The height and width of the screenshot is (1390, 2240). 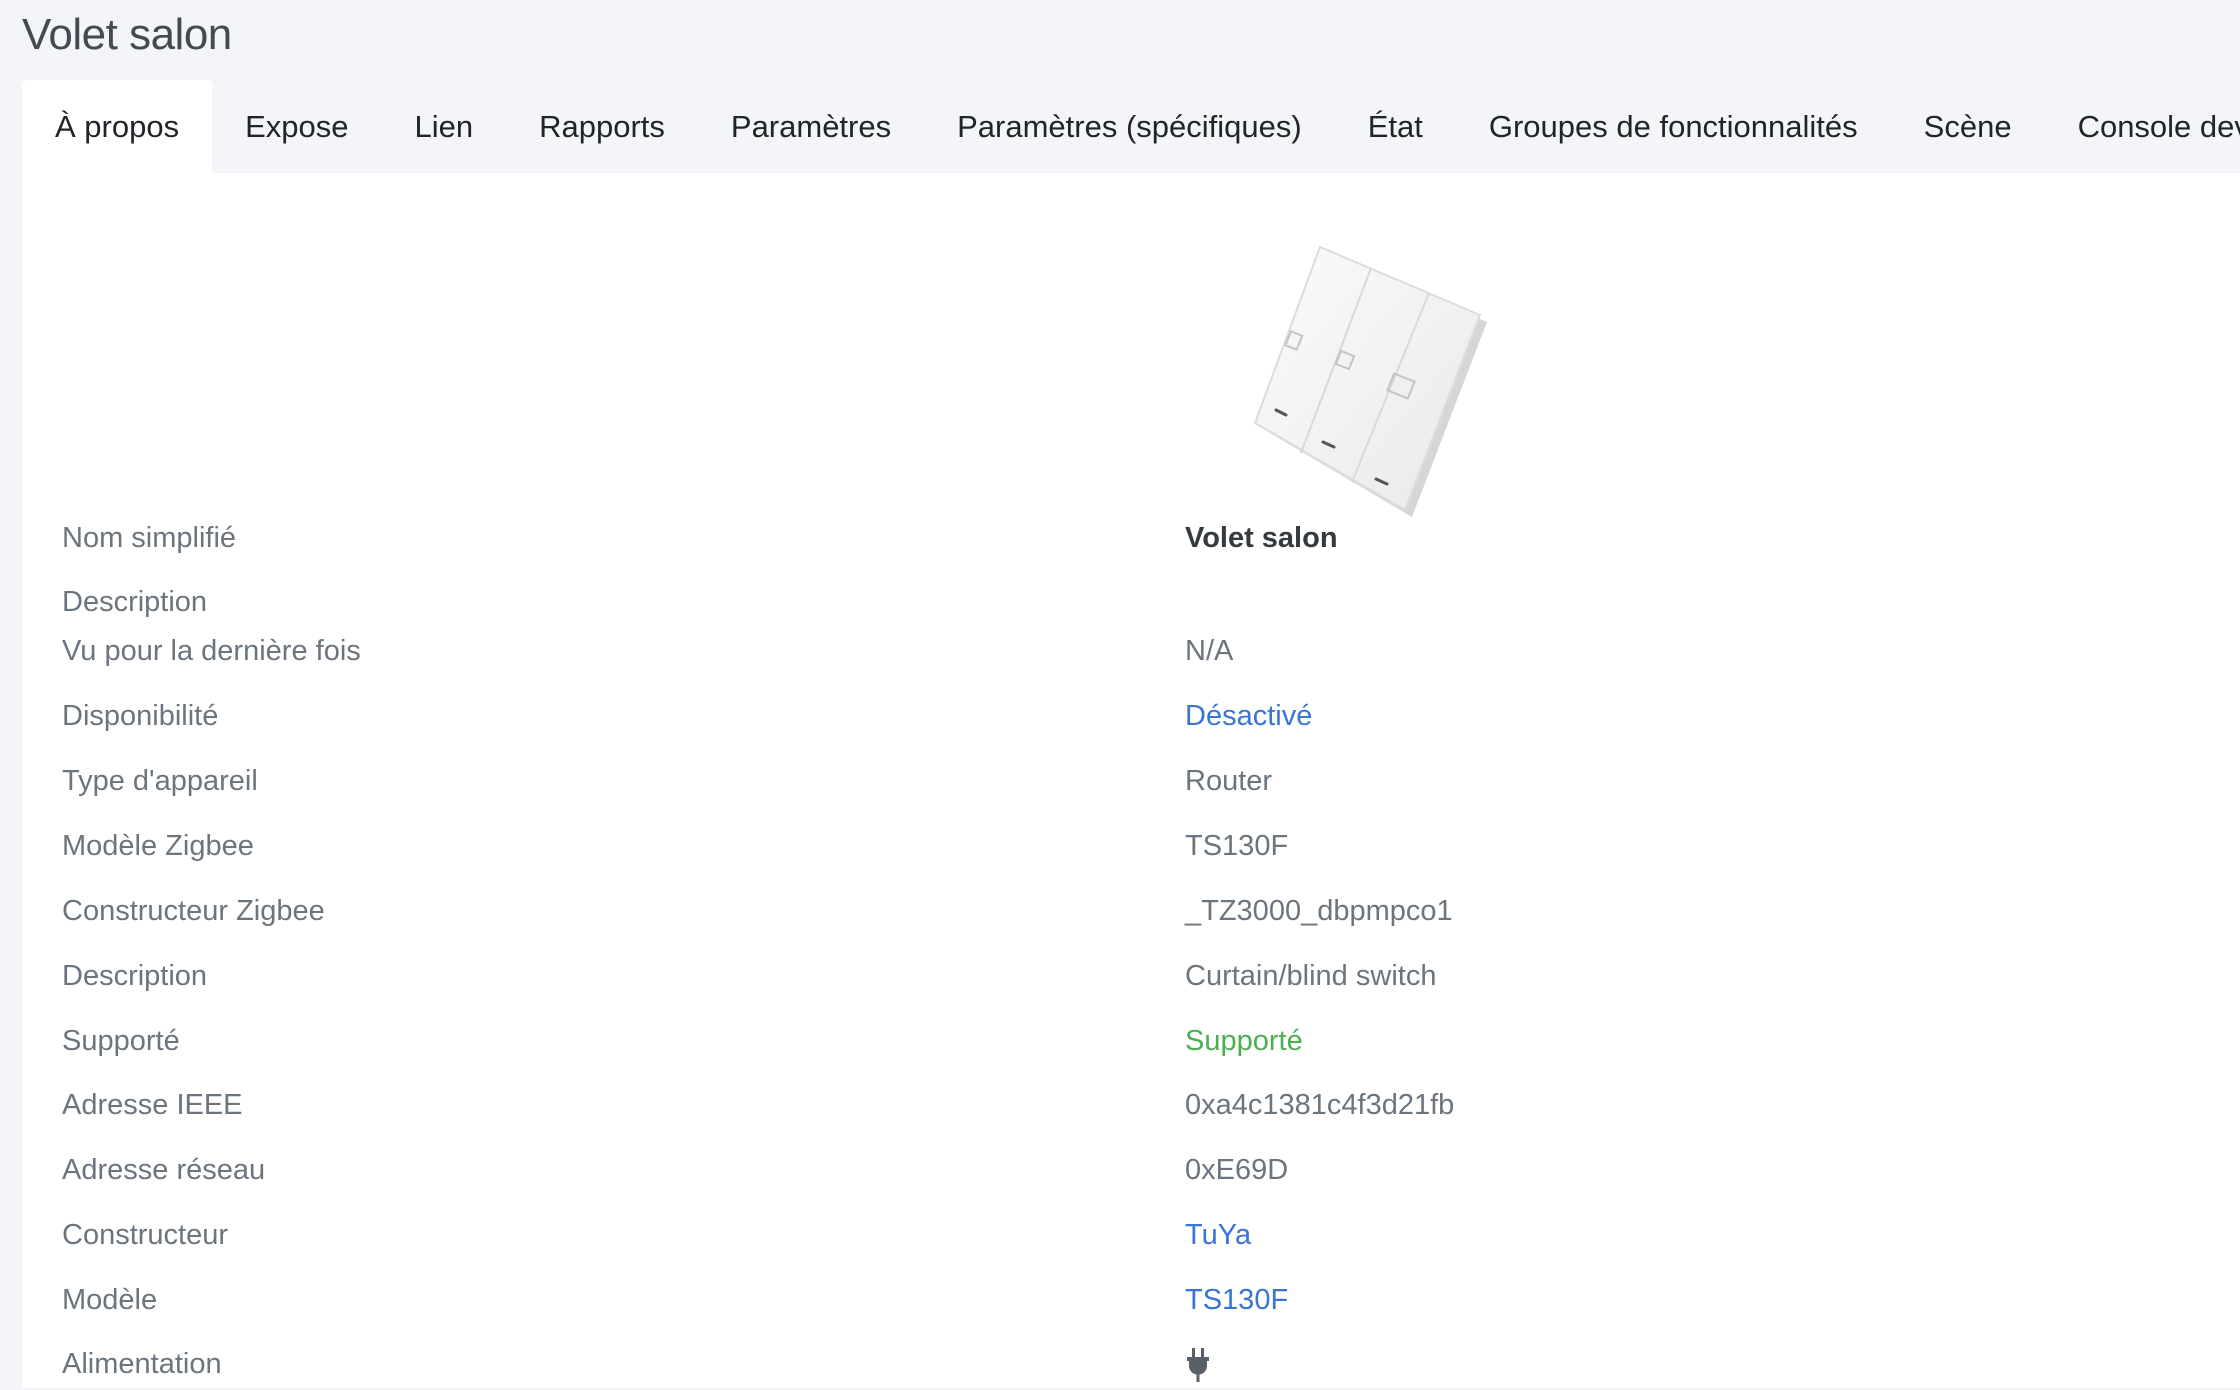 What do you see at coordinates (110, 1300) in the screenshot?
I see `info-label: Modèle` at bounding box center [110, 1300].